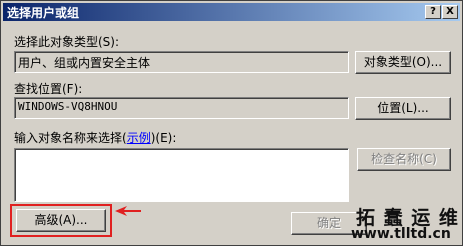 This screenshot has height=246, width=463. I want to click on object-names-label-prefix: 输入对象名称来选择(, so click(70, 138).